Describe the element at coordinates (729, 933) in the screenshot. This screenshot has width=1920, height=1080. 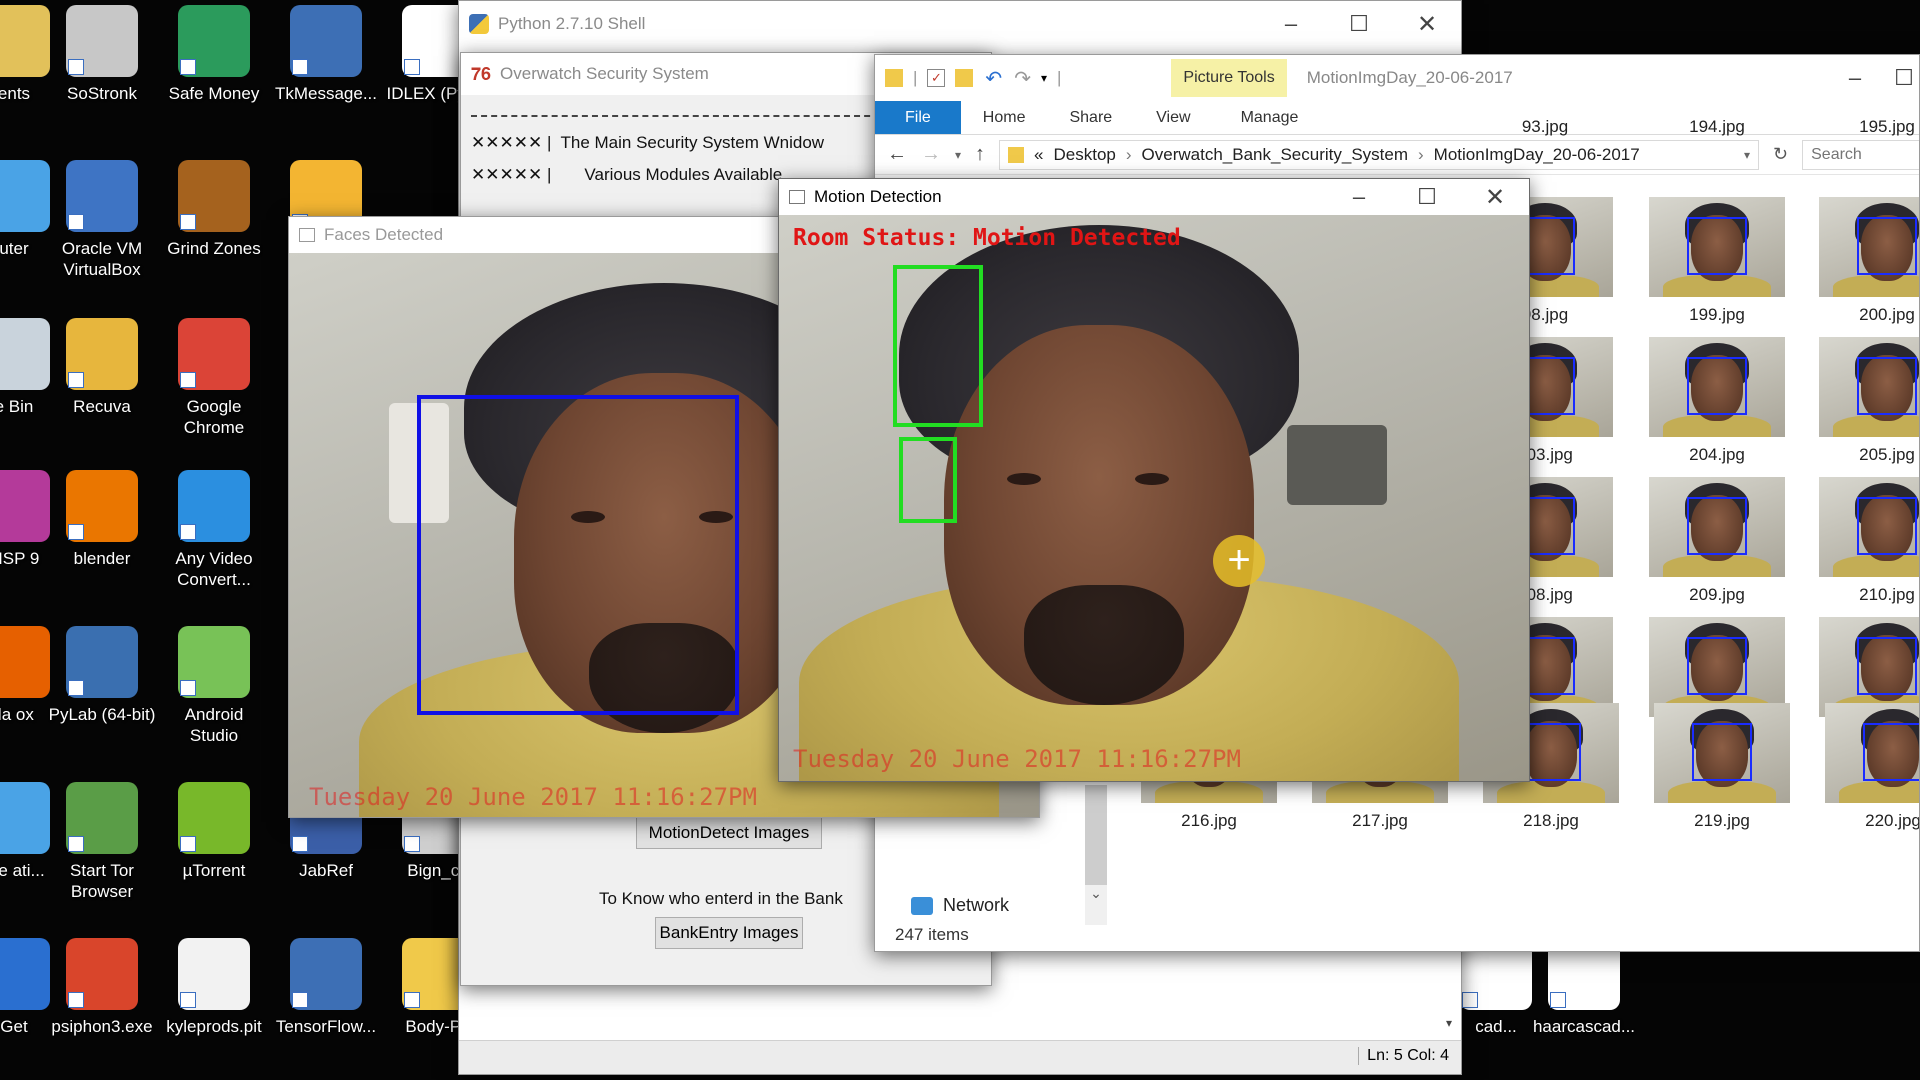
I see `bank-entry-images-button: BankEntry Images` at that location.